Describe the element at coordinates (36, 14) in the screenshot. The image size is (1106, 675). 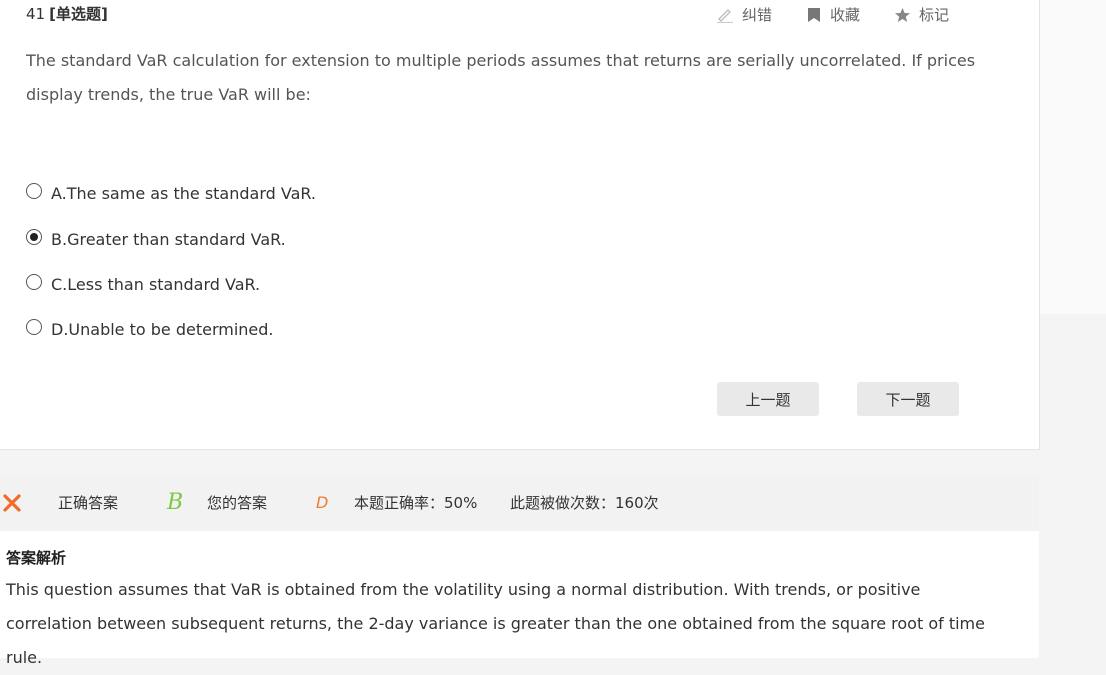
I see `question-number: 41` at that location.